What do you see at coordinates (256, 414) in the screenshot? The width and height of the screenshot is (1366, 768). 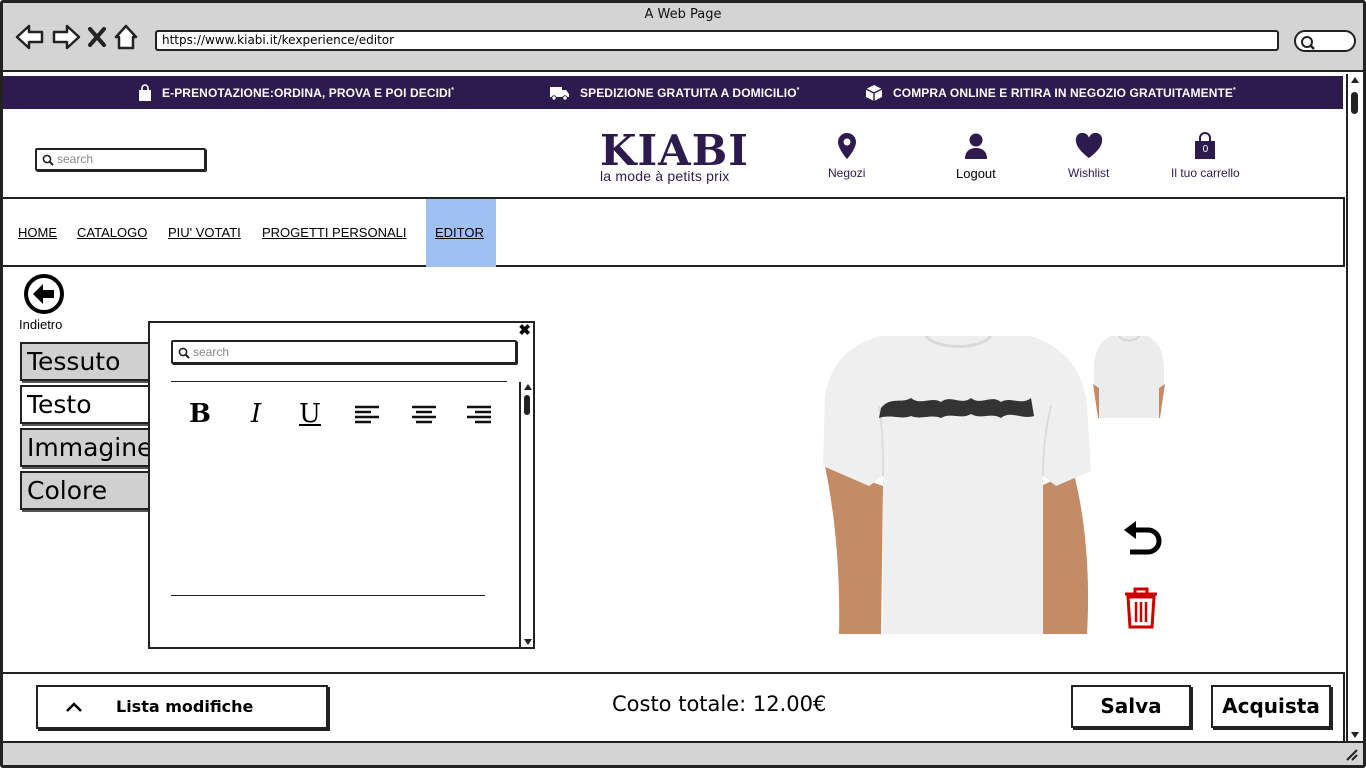 I see `italic-button: I` at bounding box center [256, 414].